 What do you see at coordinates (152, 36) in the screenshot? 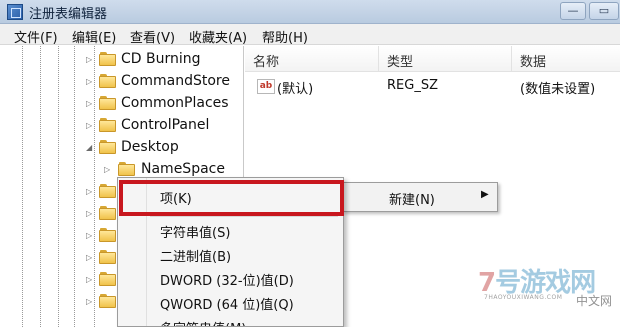
I see `menu-view: 查看(V)` at bounding box center [152, 36].